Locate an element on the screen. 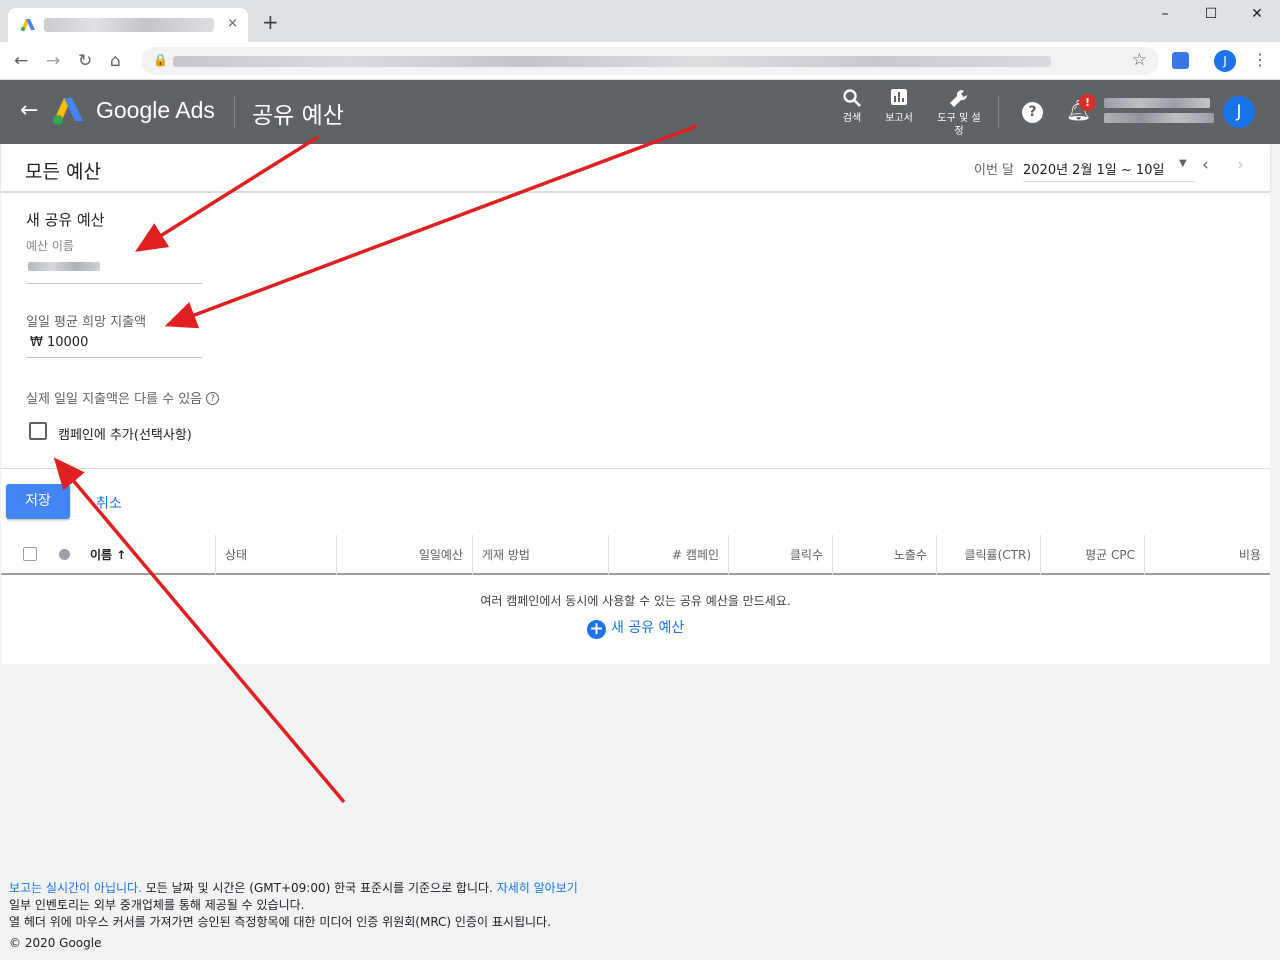 The width and height of the screenshot is (1280, 960). maximize-button: ☐ is located at coordinates (1211, 14).